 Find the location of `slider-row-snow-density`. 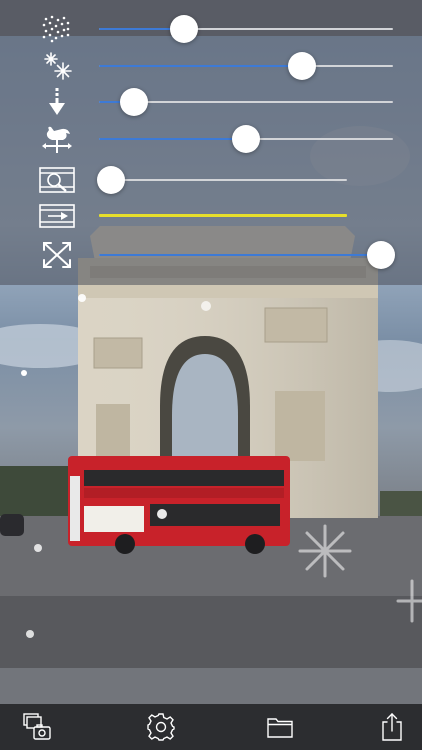

slider-row-snow-density is located at coordinates (211, 29).